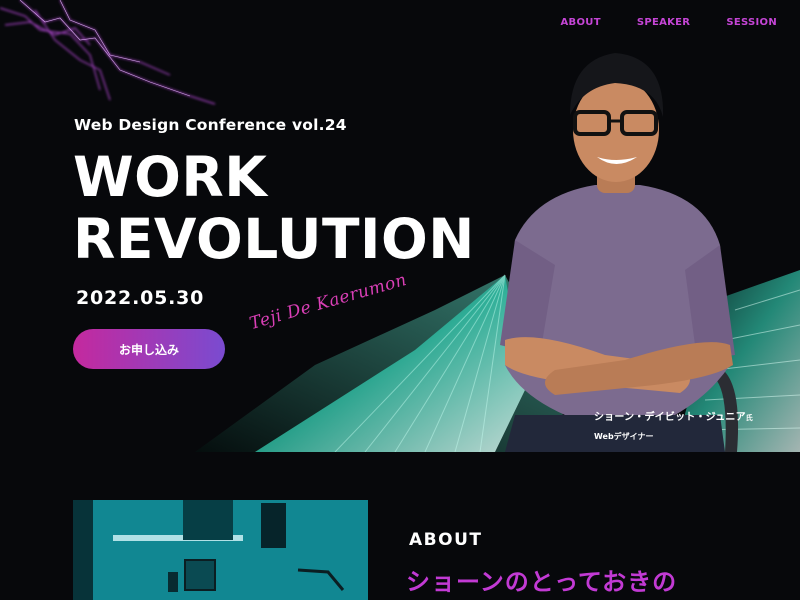  I want to click on nav-speaker-link: SPEAKER, so click(663, 22).